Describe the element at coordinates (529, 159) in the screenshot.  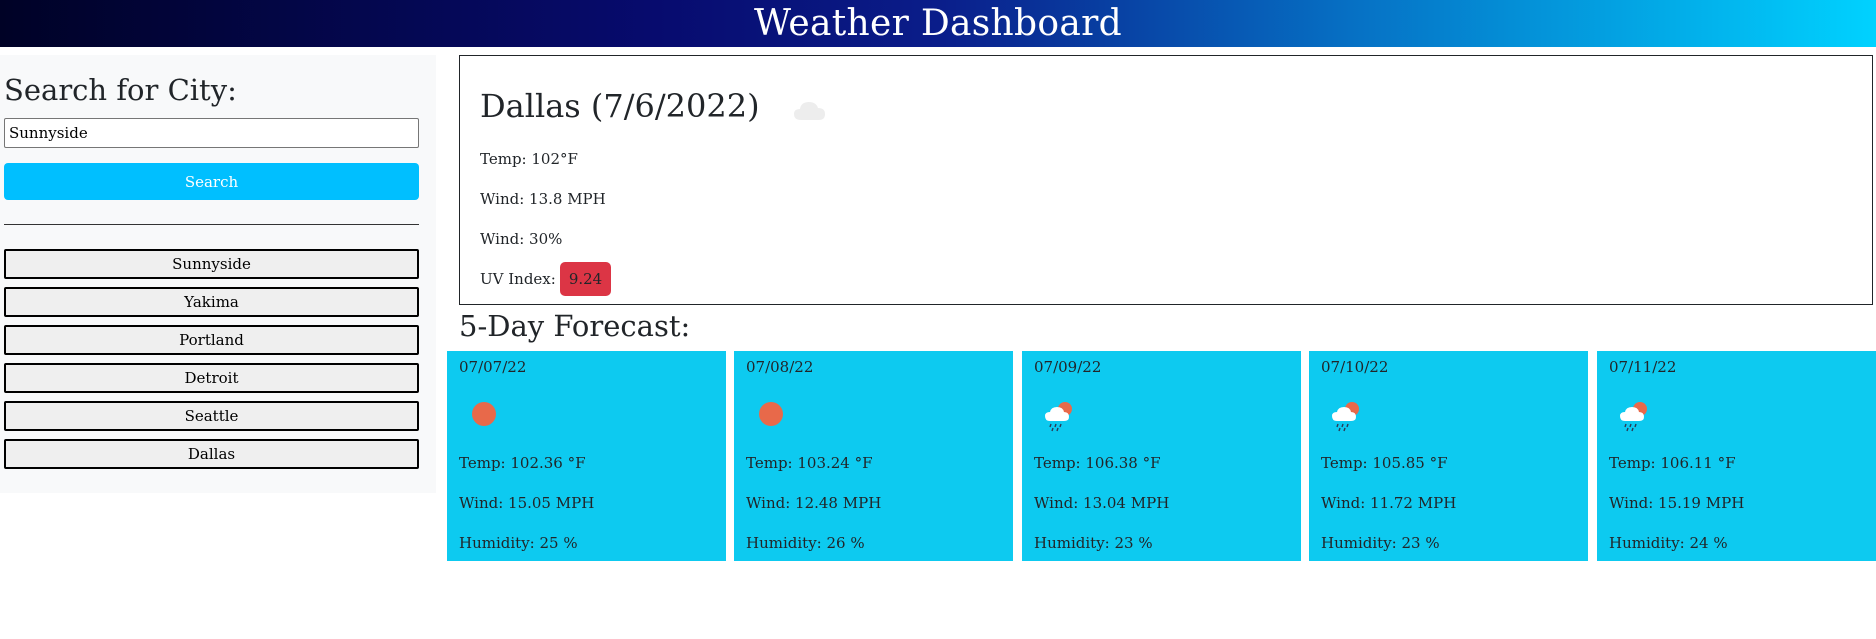
I see `current-temp: Temp: 102°F` at that location.